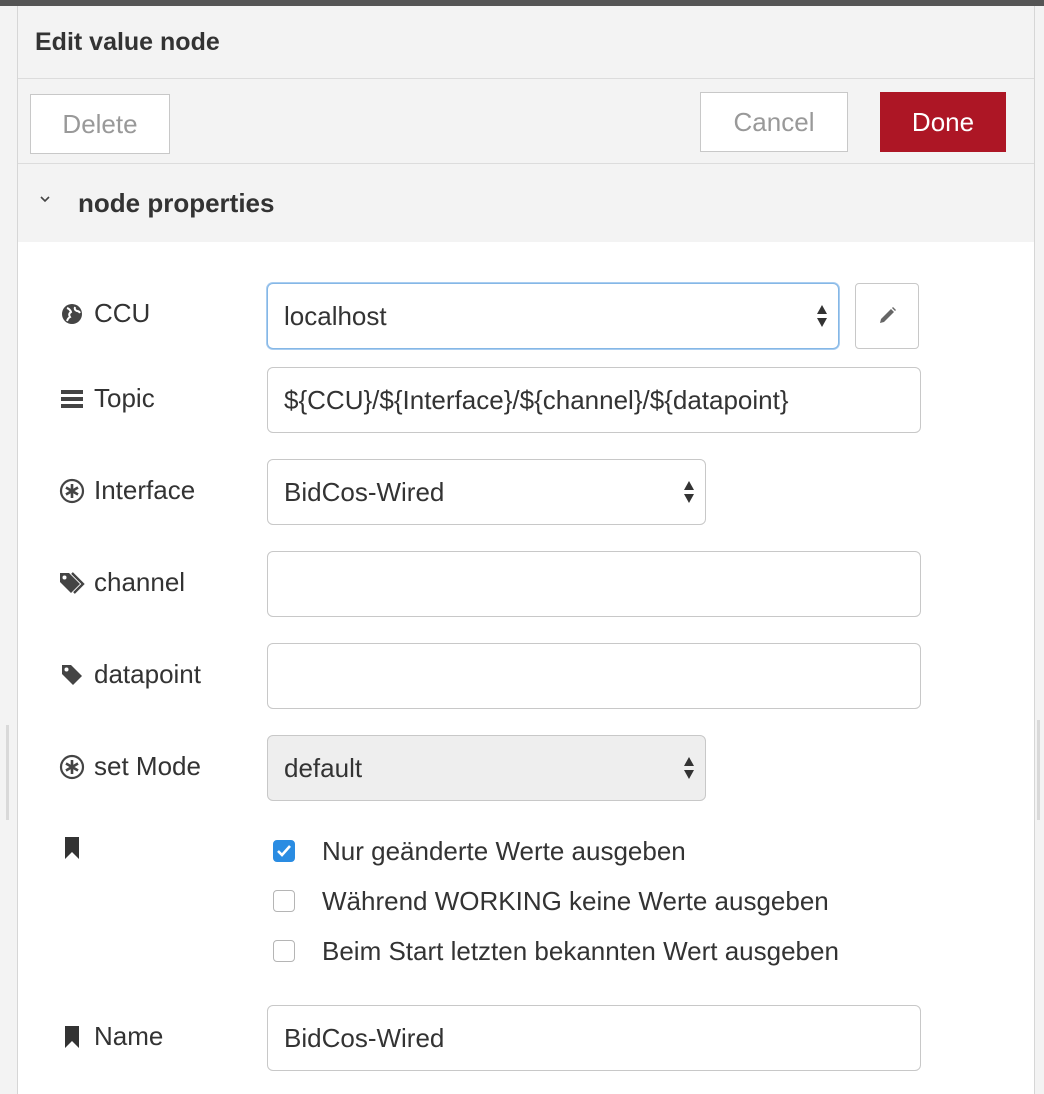  Describe the element at coordinates (575, 901) in the screenshot. I see `option-label: Während WORKING keine Werte ausgeben` at that location.